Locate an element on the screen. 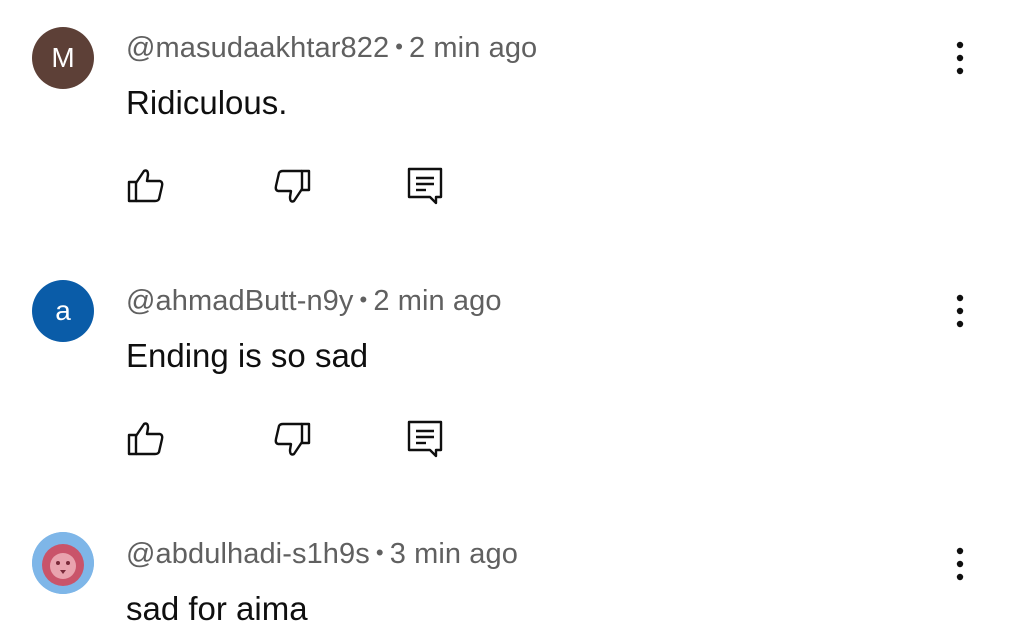 This screenshot has height=631, width=1024. comment-meta: @masudaakhtar822 • 2 min ago is located at coordinates (331, 48).